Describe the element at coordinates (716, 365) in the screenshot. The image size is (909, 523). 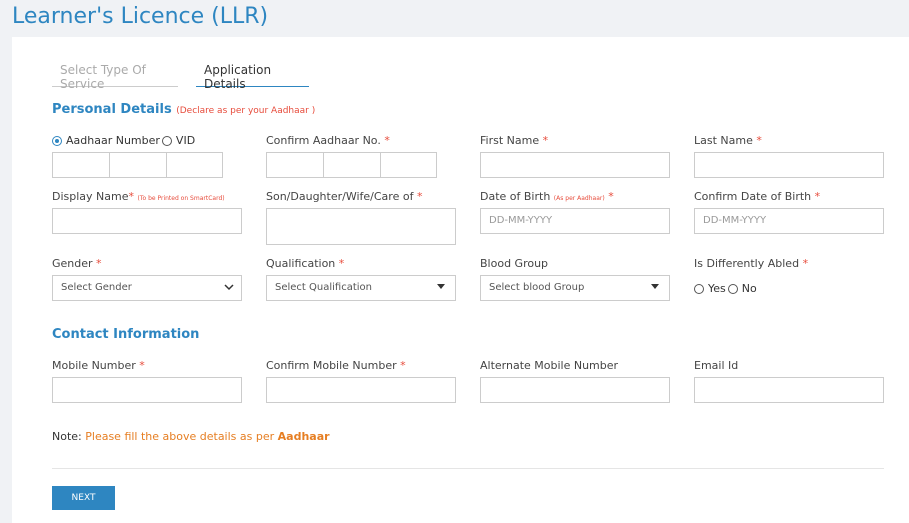
I see `email-label: Email Id` at that location.